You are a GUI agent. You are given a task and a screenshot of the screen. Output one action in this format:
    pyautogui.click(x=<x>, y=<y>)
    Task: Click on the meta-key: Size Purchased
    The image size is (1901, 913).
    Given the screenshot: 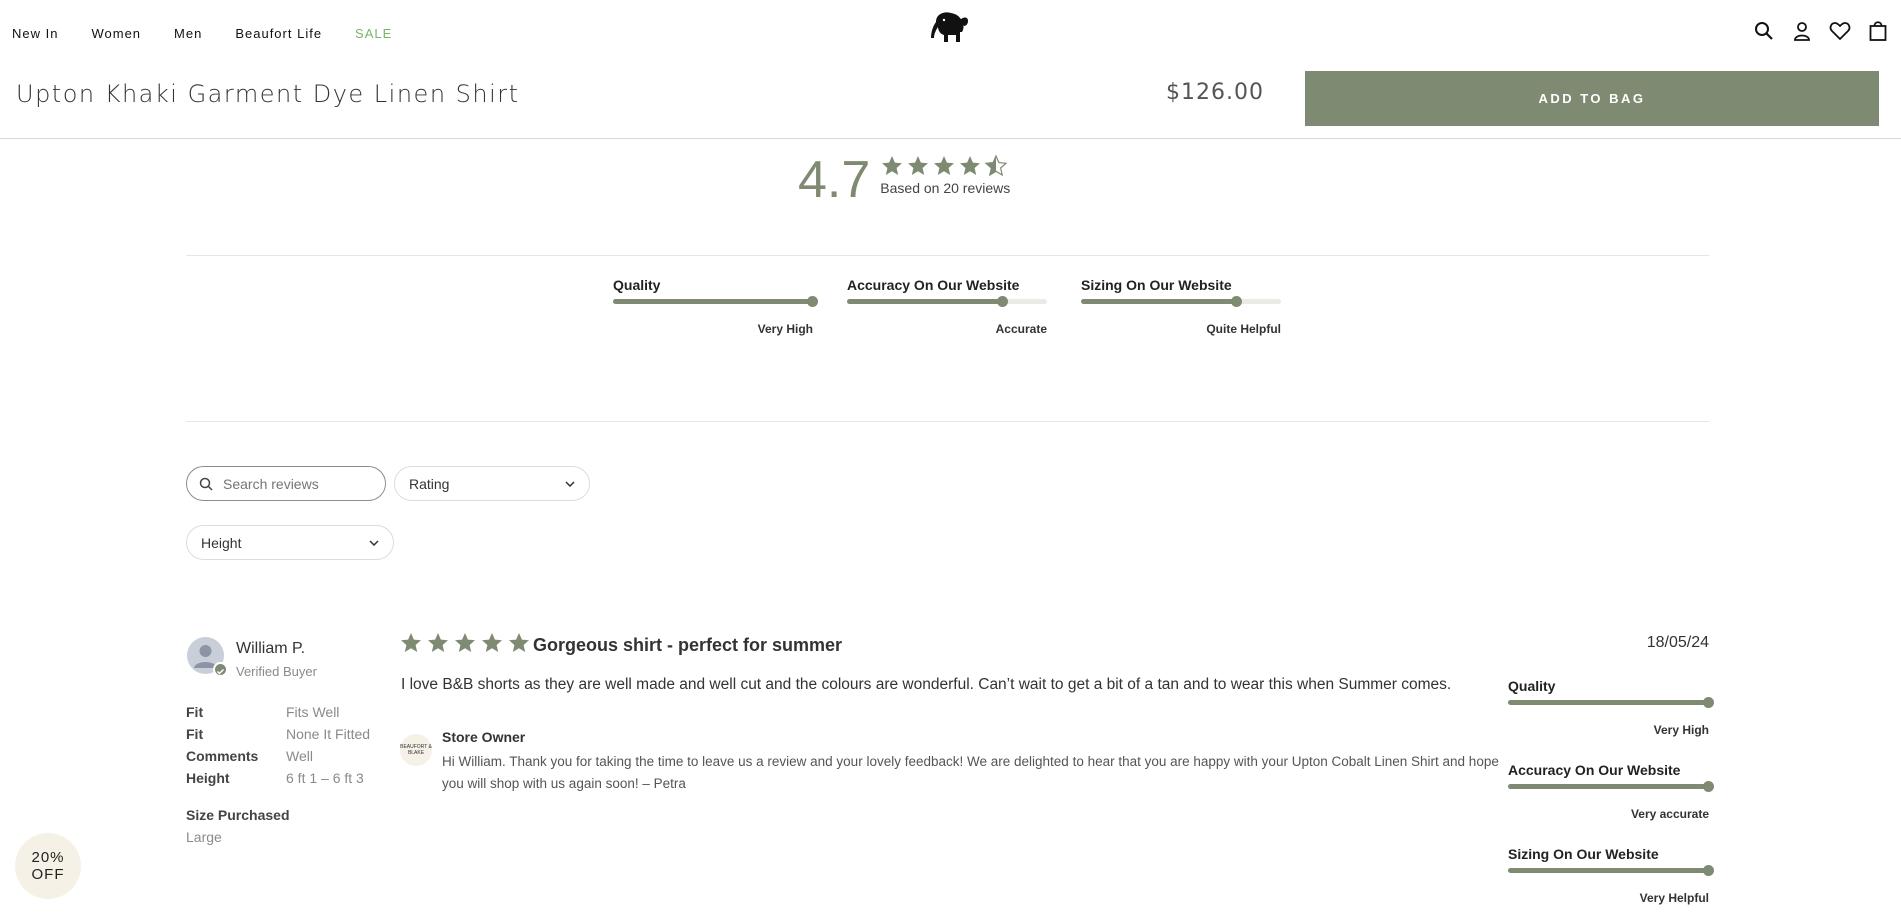 What is the action you would take?
    pyautogui.click(x=238, y=815)
    